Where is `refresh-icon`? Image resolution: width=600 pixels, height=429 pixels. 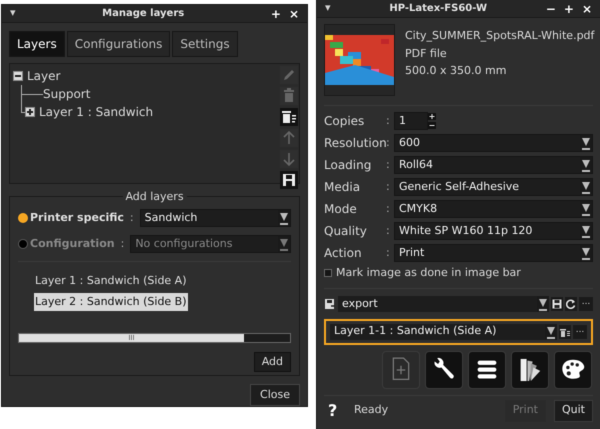 refresh-icon is located at coordinates (571, 304).